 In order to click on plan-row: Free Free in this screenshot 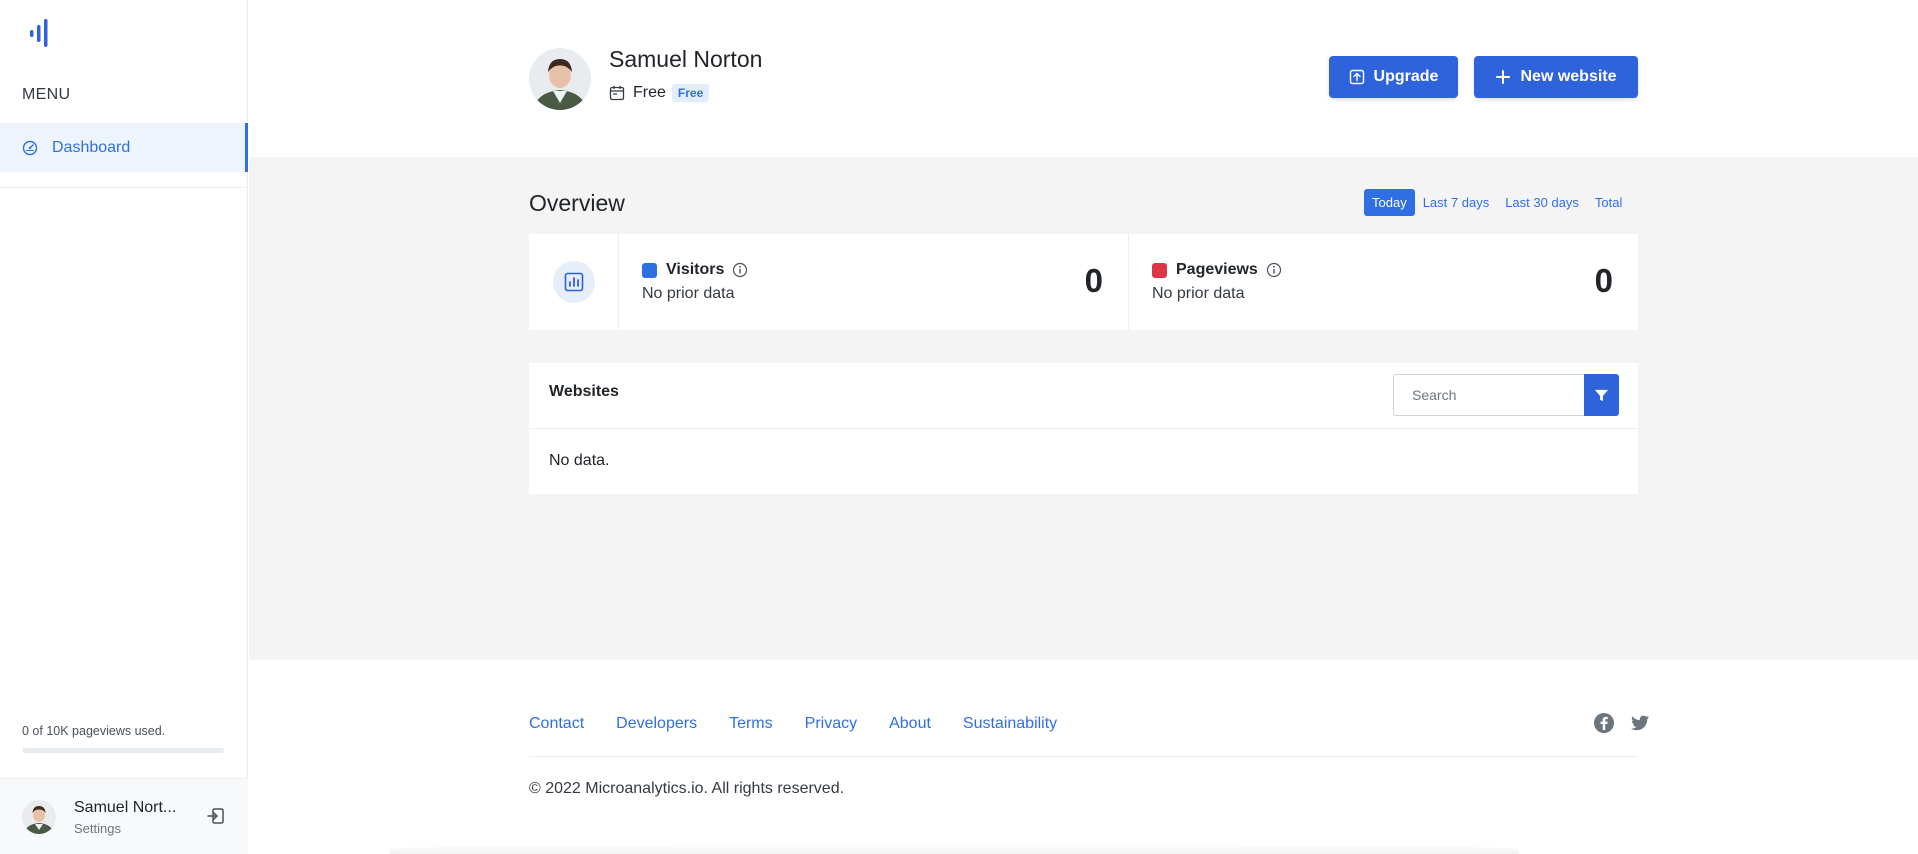, I will do `click(659, 93)`.